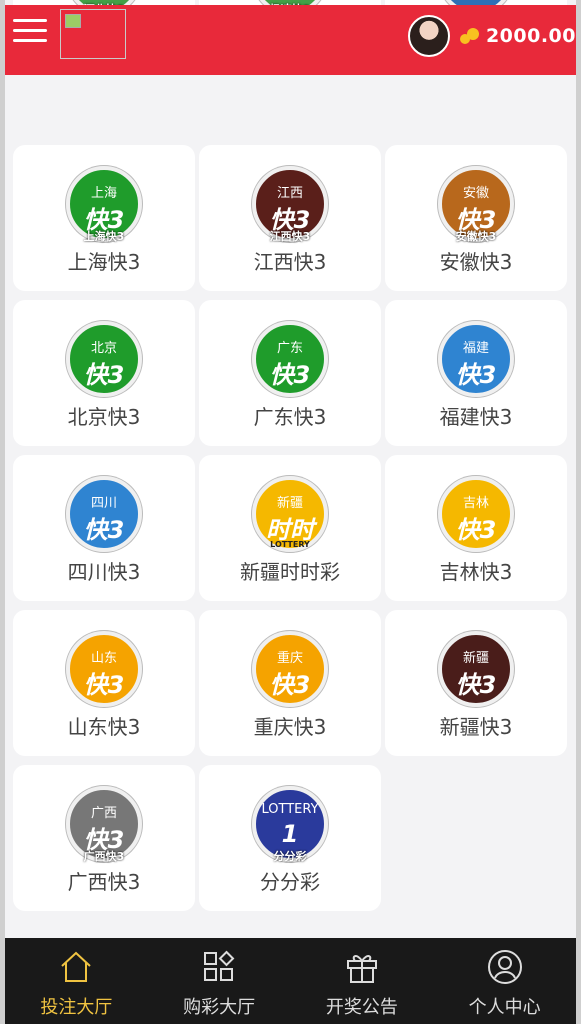 The image size is (581, 1024). I want to click on game-label: 山东快3, so click(104, 727).